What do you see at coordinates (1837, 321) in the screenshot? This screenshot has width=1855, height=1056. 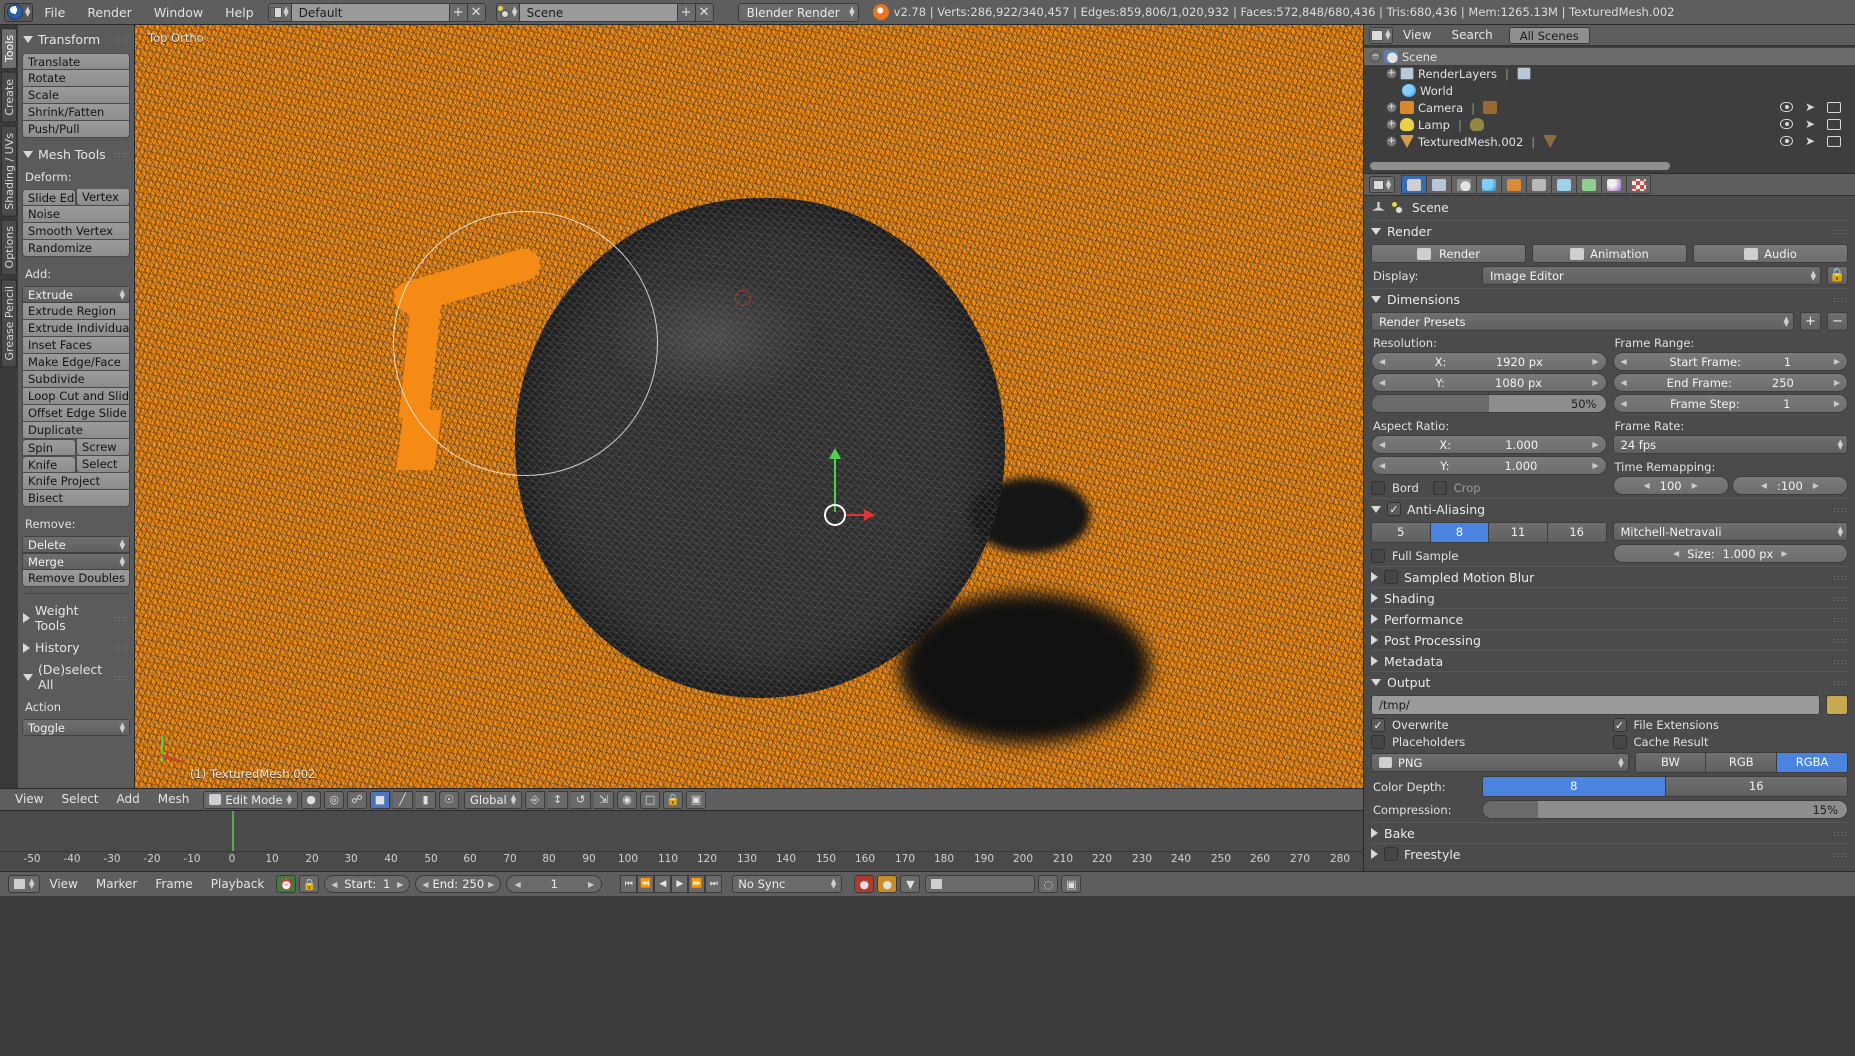 I see `remove-preset-button: −` at bounding box center [1837, 321].